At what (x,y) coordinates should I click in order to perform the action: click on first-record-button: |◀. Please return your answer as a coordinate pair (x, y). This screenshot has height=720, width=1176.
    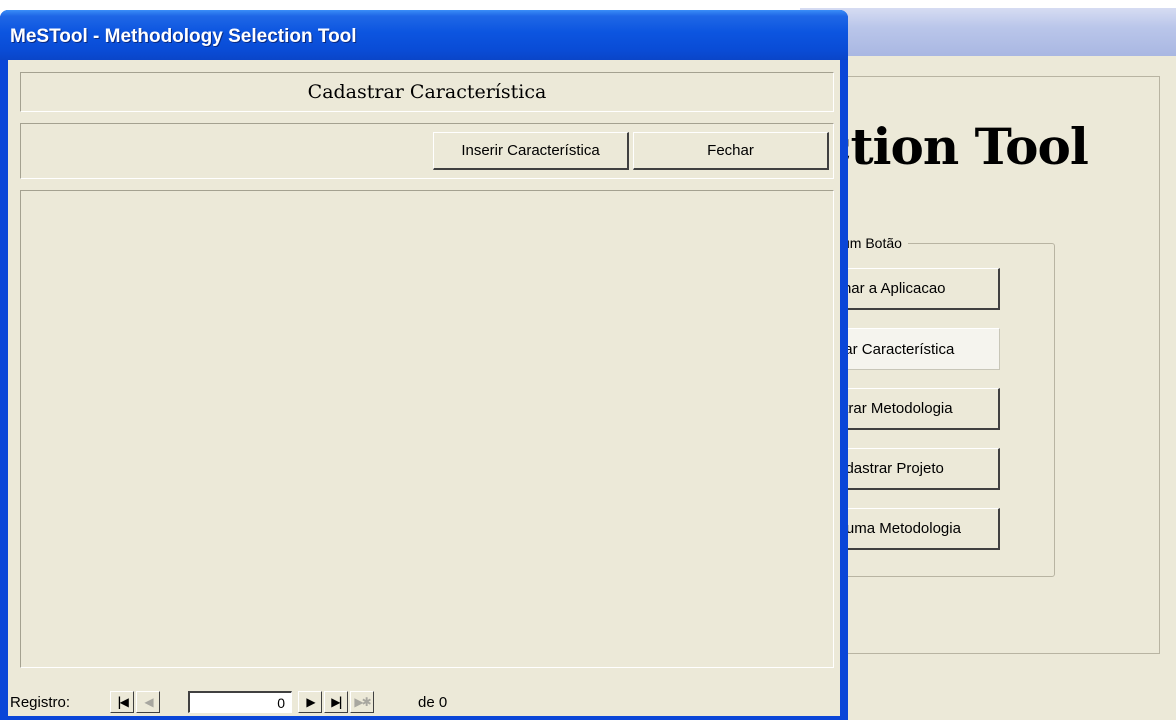
    Looking at the image, I should click on (122, 702).